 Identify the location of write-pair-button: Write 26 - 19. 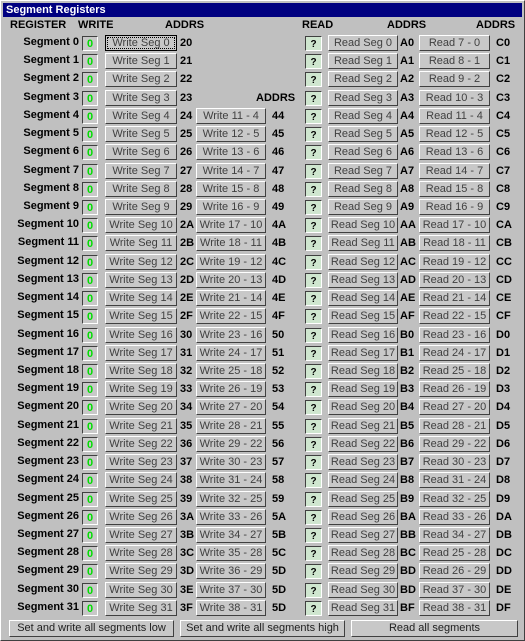
(231, 389).